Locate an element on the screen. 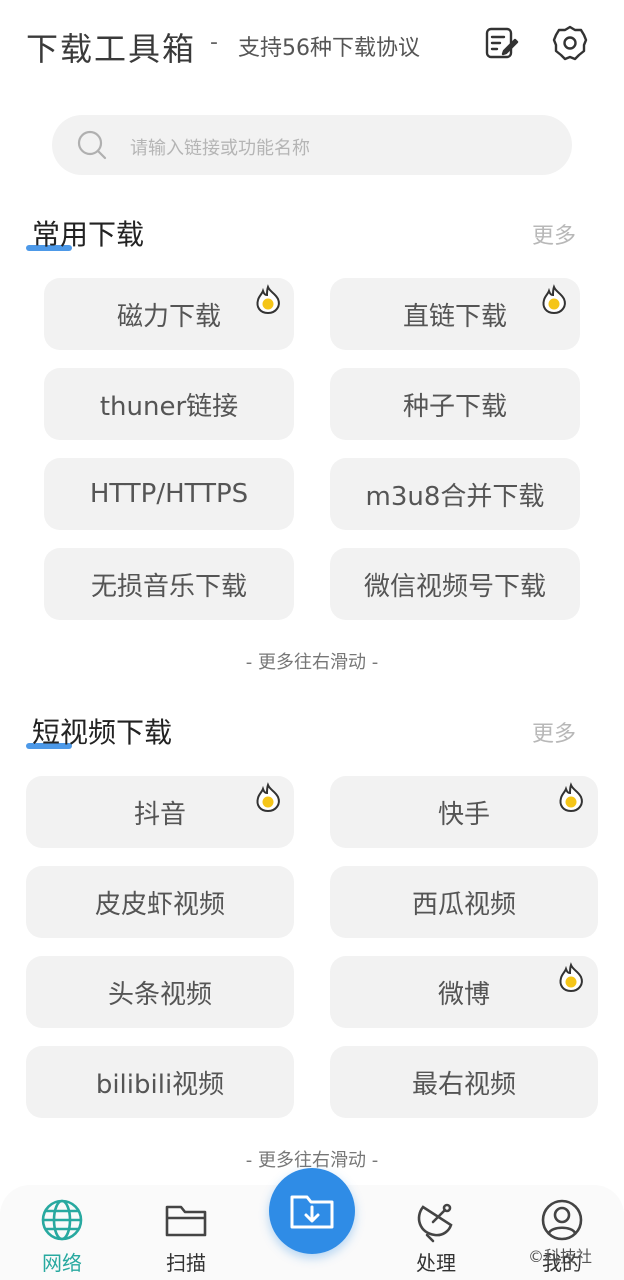 This screenshot has height=1280, width=624. tile-label: HTTP/HTTPS is located at coordinates (169, 494).